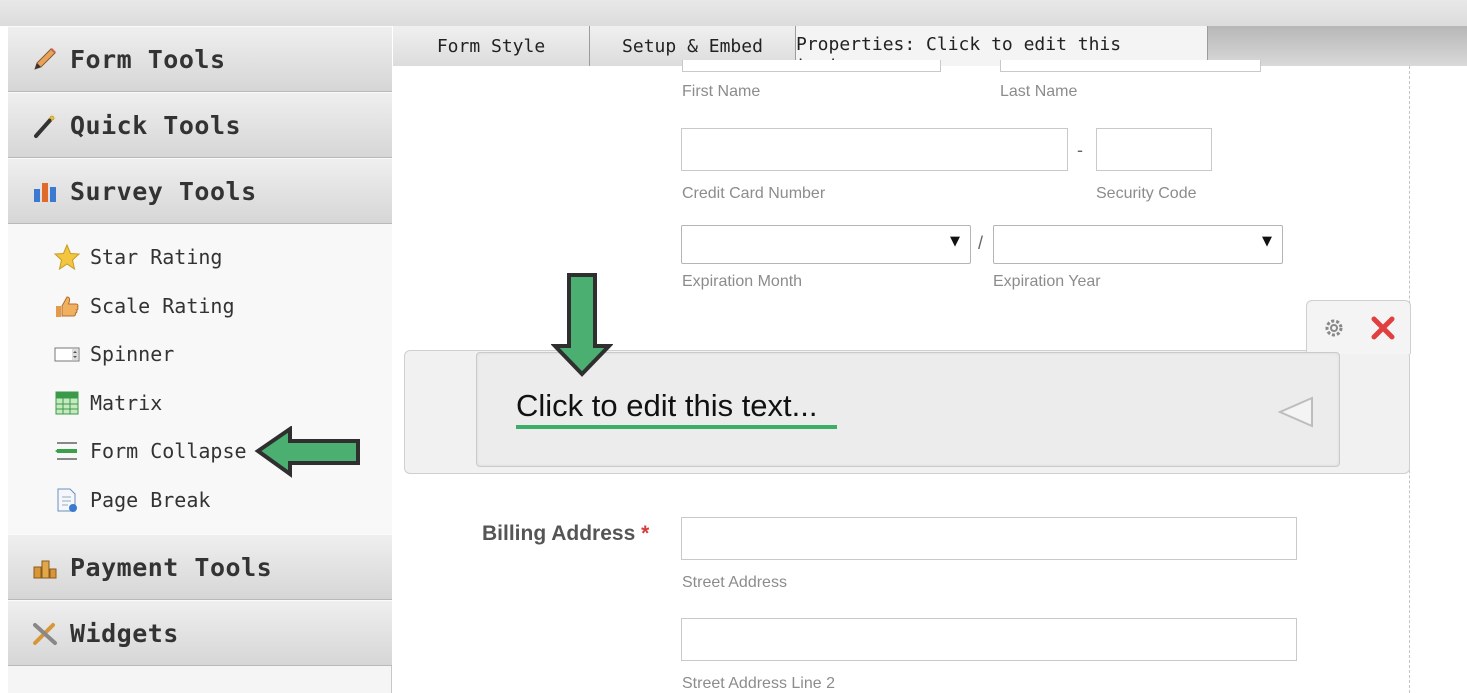  Describe the element at coordinates (45, 633) in the screenshot. I see `widget-tools-icon` at that location.